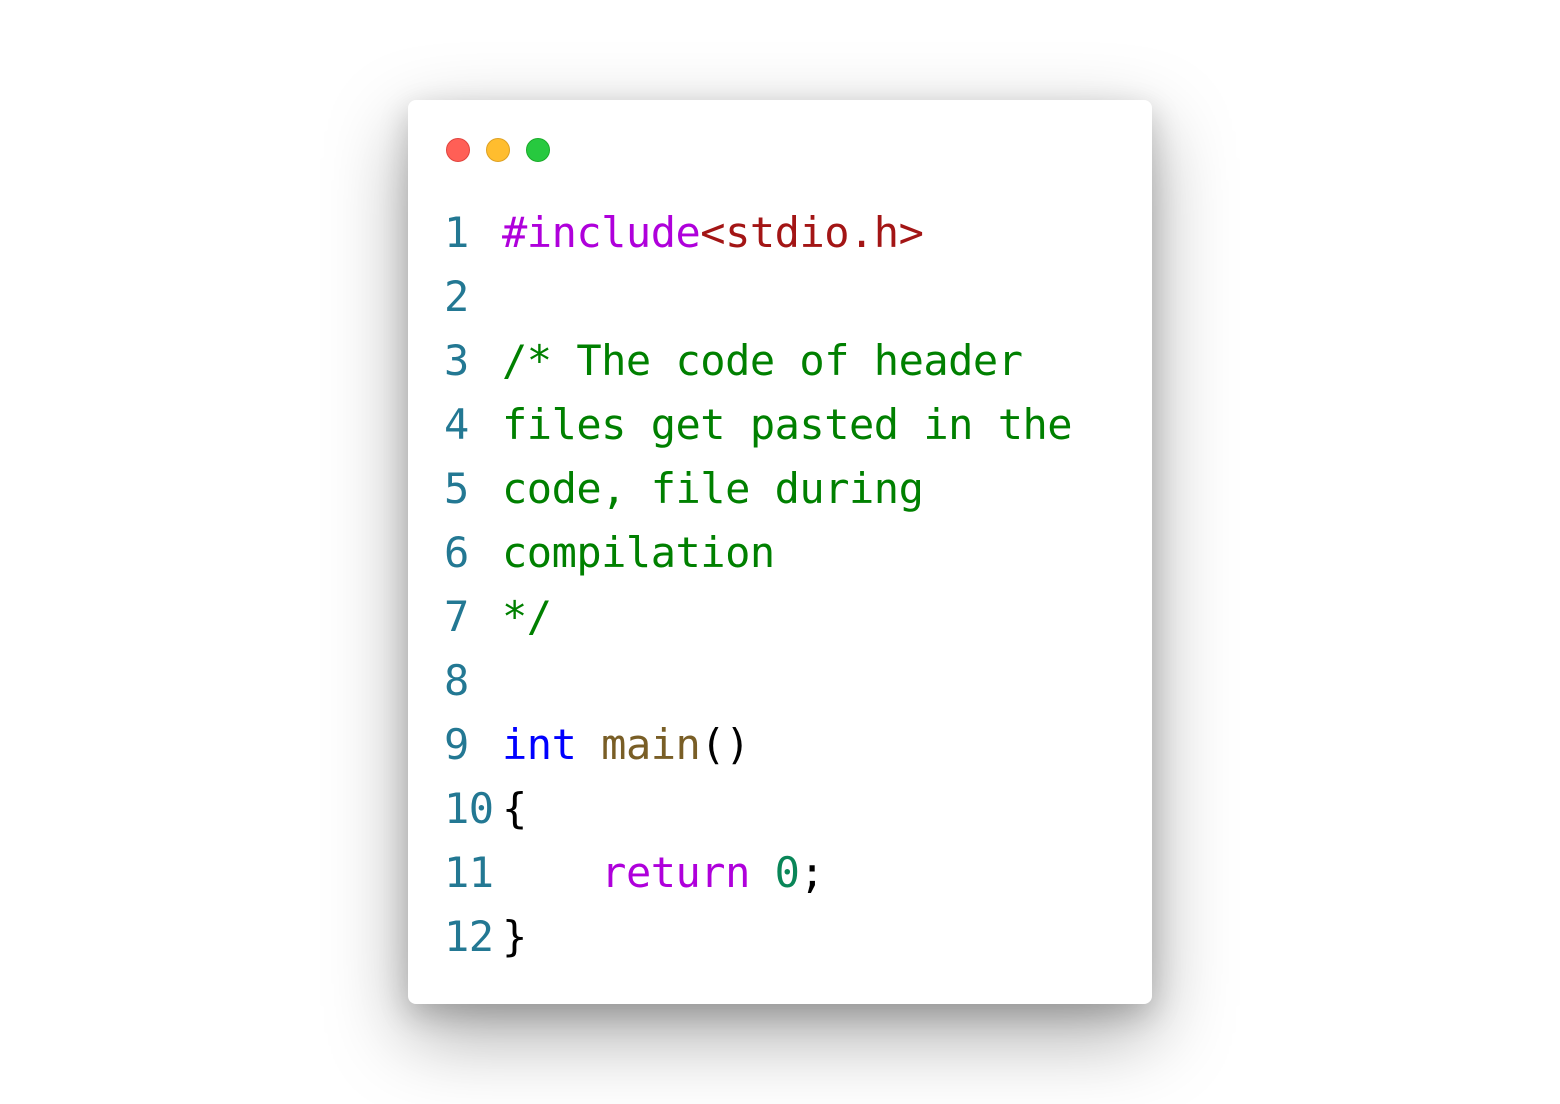 This screenshot has width=1560, height=1104. What do you see at coordinates (456, 744) in the screenshot?
I see `line-number: 9` at bounding box center [456, 744].